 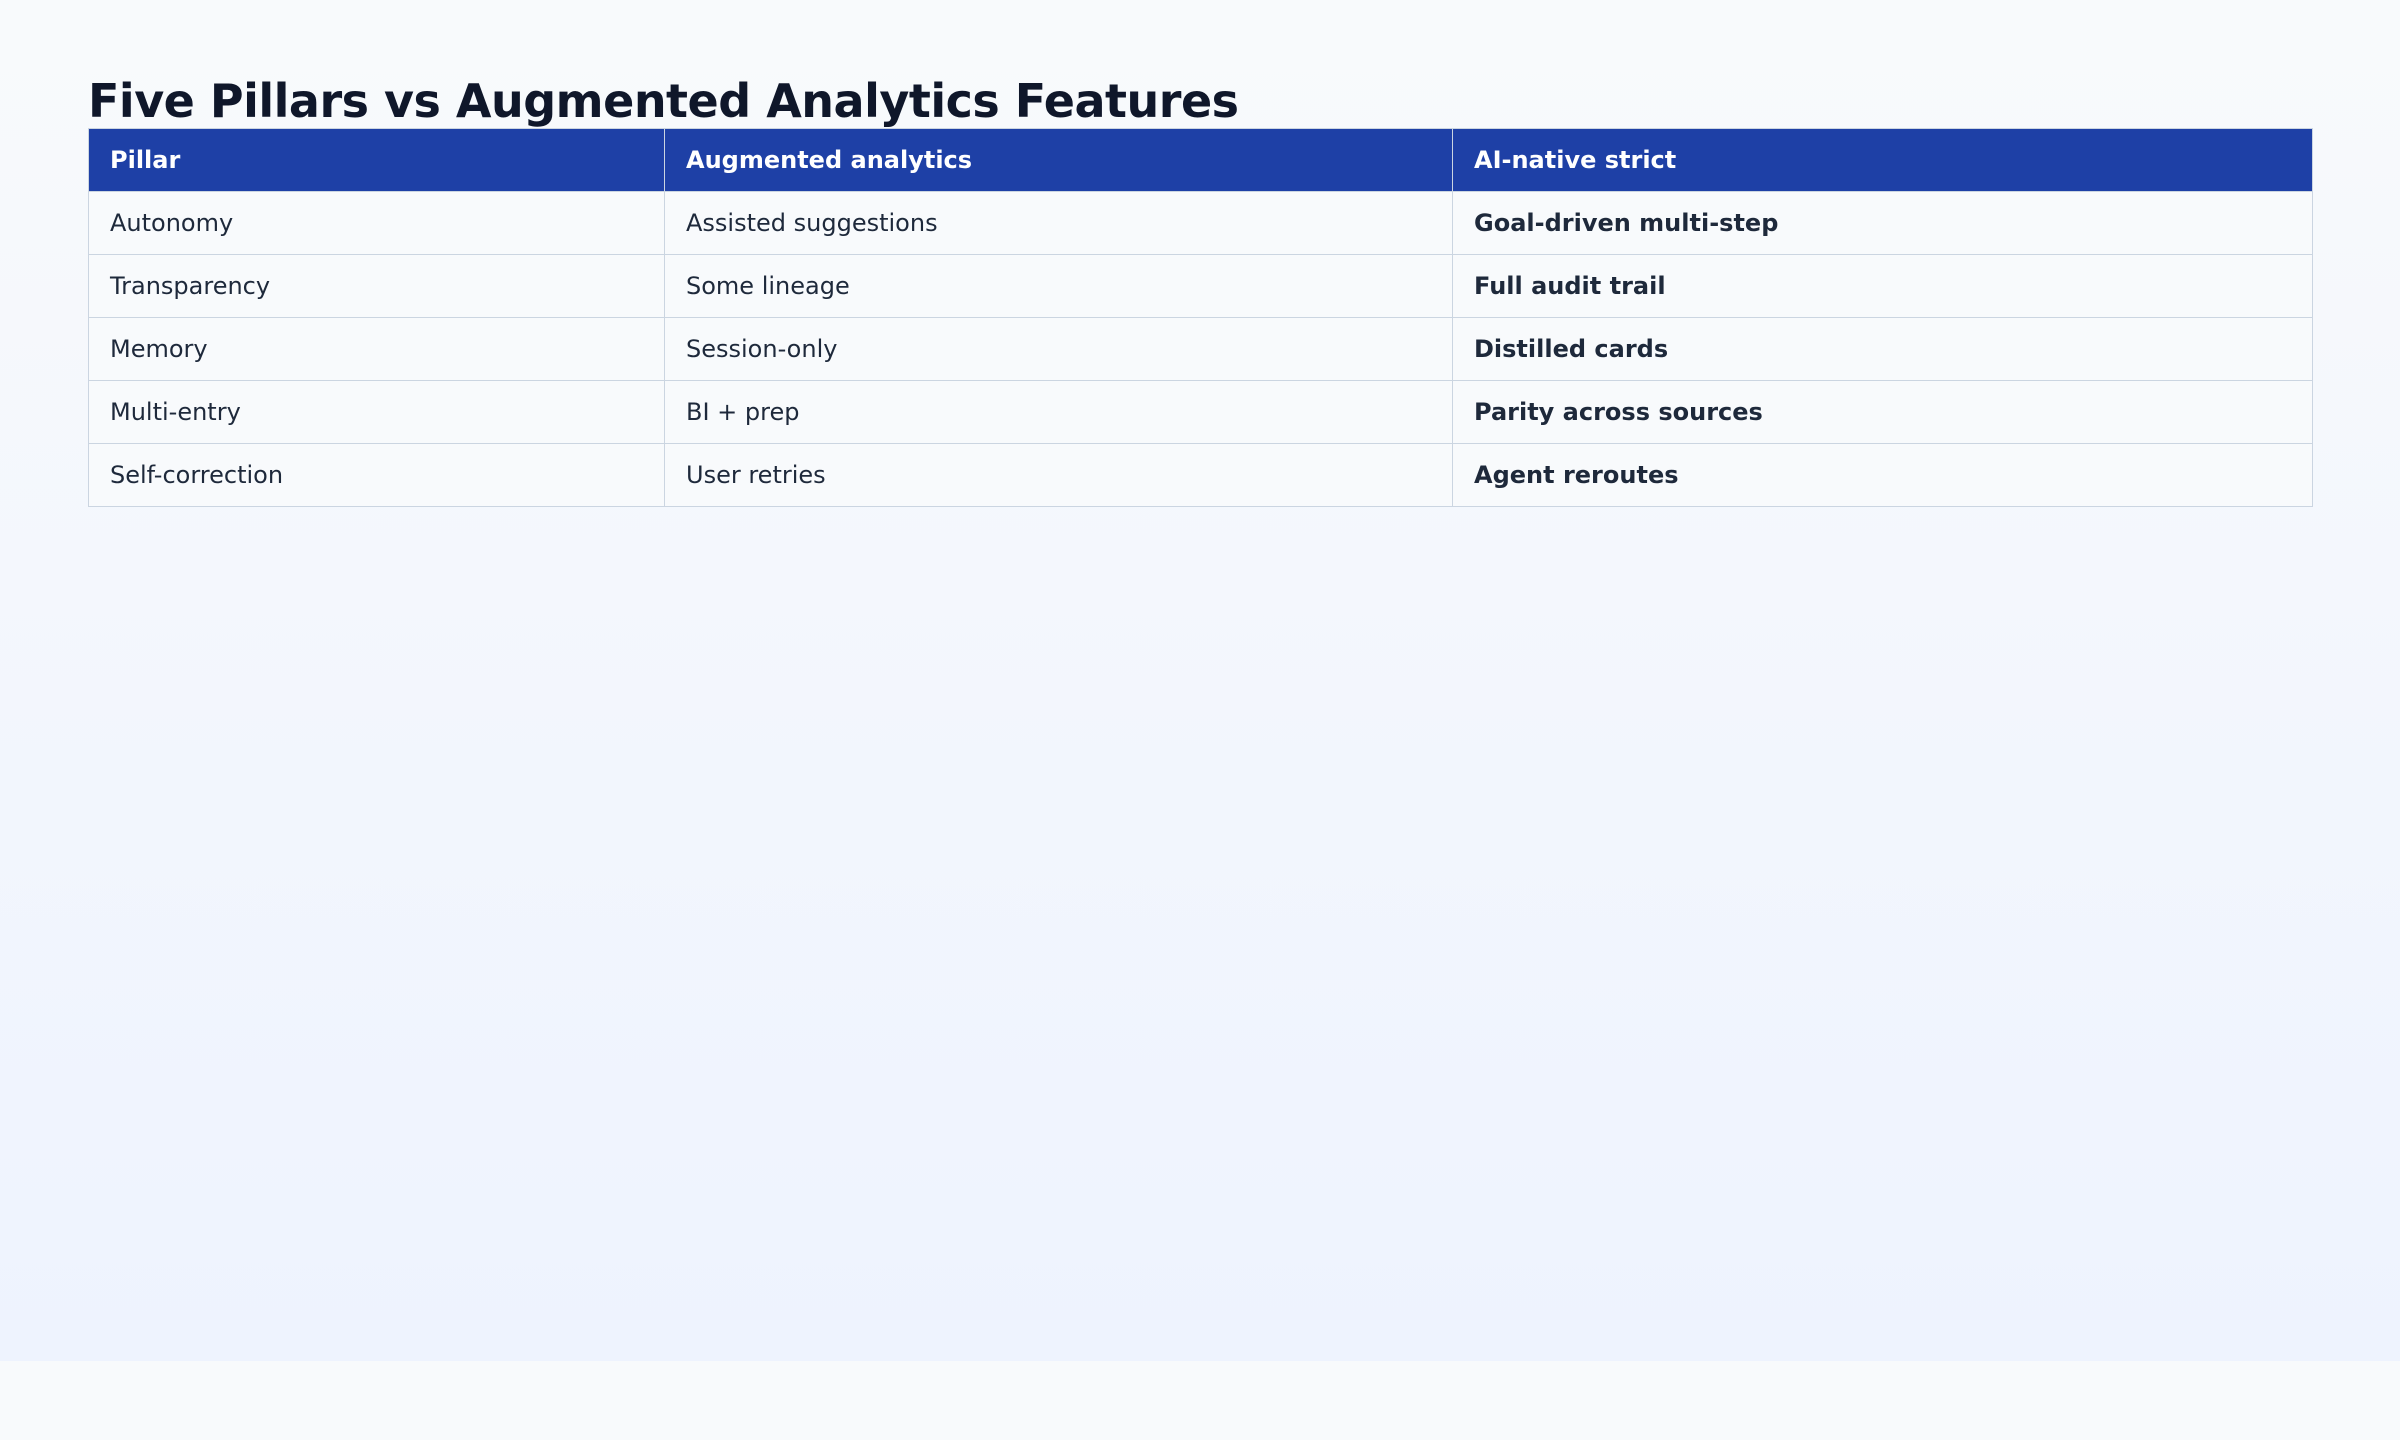 I want to click on pillar-cell: Multi-entry, so click(x=376, y=412).